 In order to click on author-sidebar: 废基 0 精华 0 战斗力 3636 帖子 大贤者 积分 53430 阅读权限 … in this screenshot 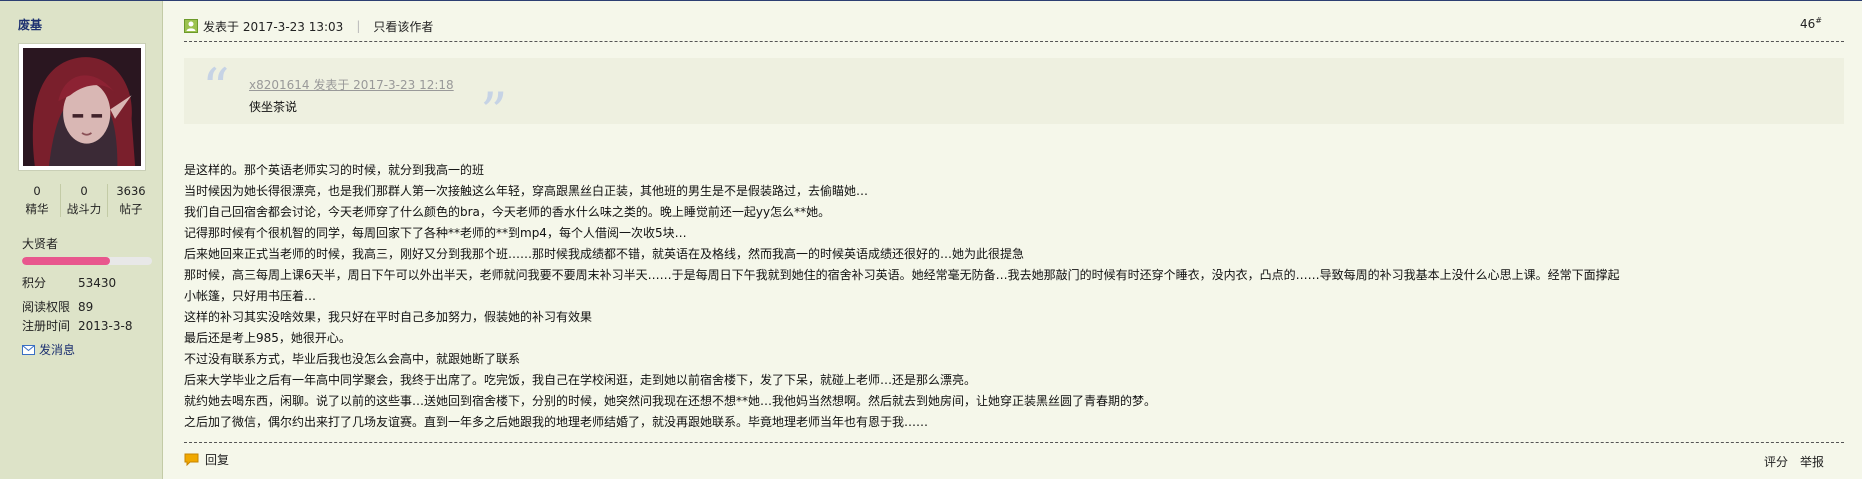, I will do `click(81, 240)`.